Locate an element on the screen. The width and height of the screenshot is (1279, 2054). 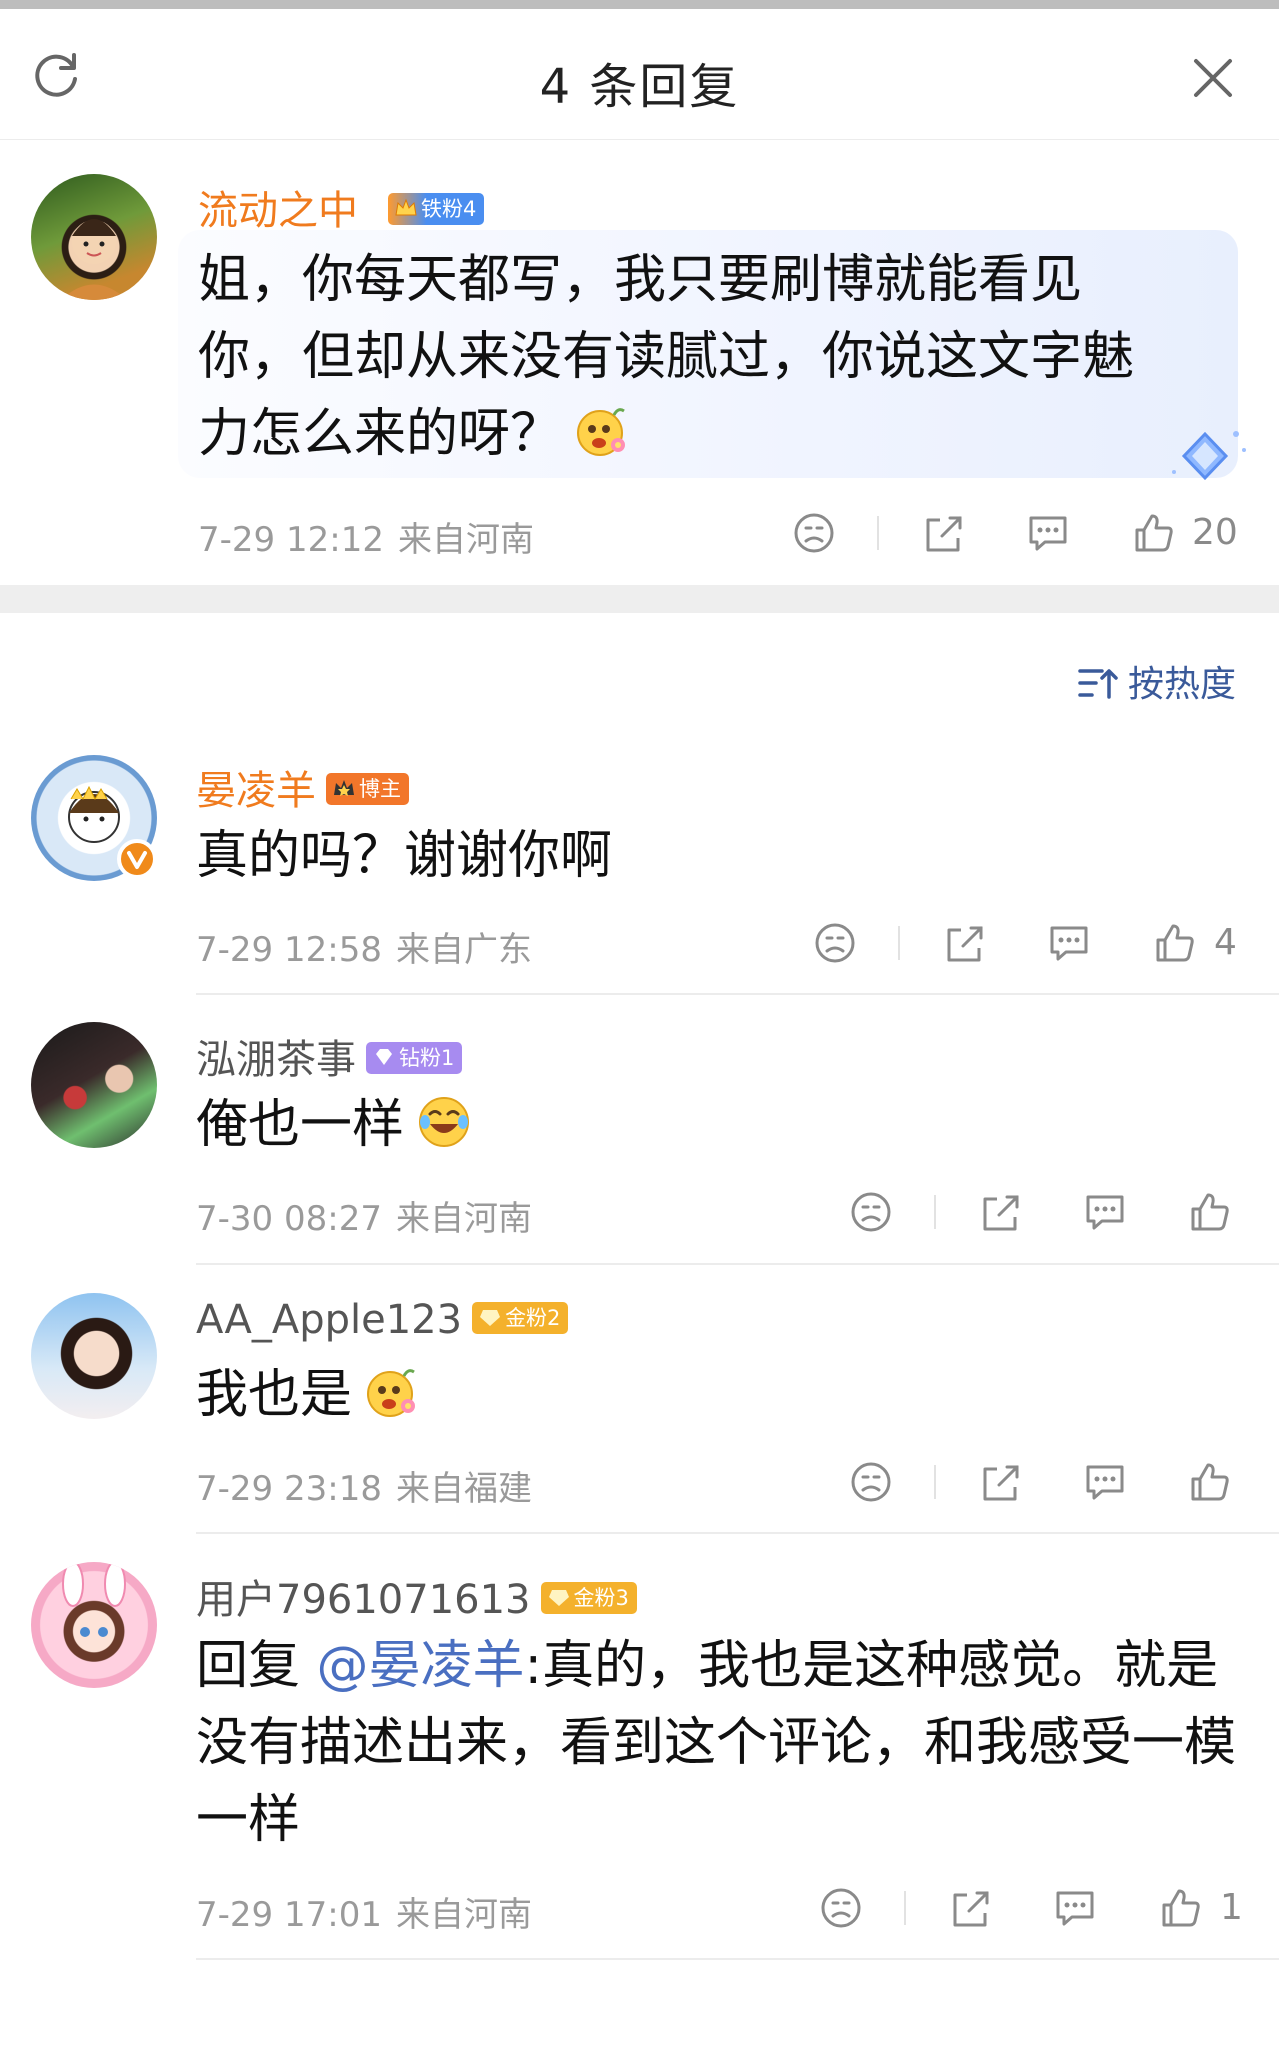
author-name: AA_Apple123 is located at coordinates (329, 1320).